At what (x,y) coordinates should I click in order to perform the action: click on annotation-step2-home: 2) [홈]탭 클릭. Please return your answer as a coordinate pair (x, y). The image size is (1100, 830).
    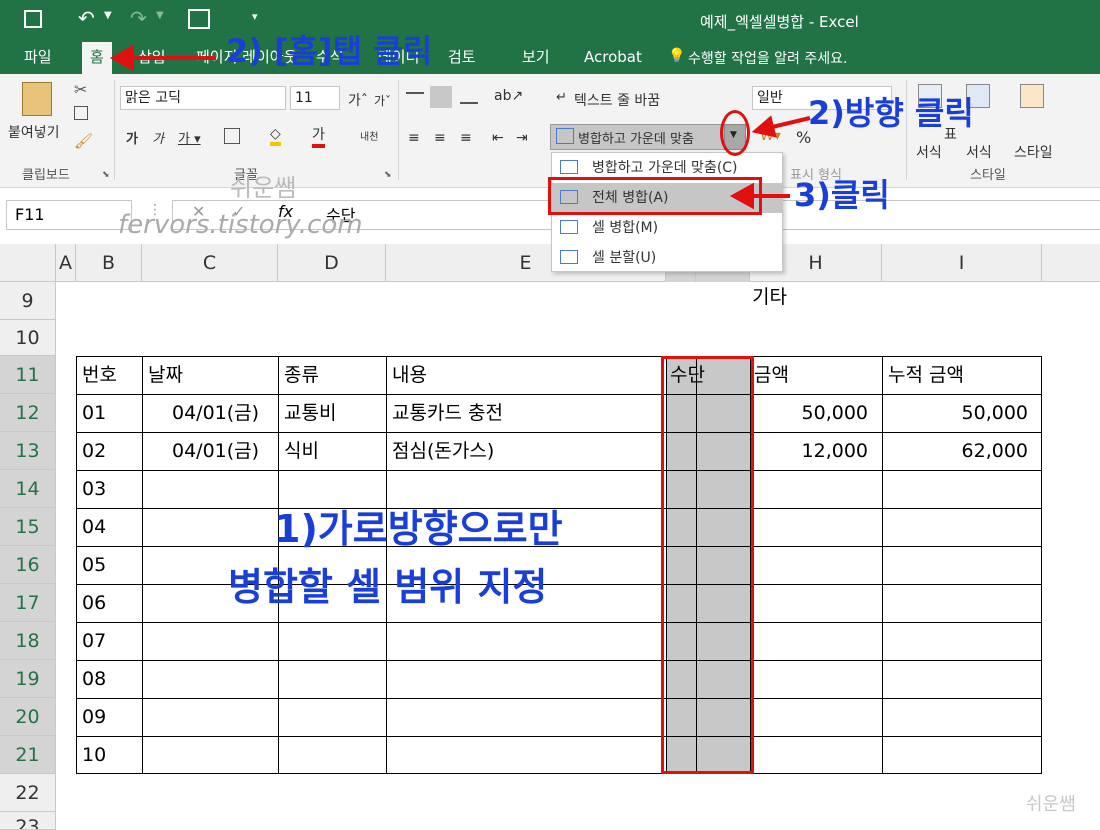
    Looking at the image, I should click on (329, 51).